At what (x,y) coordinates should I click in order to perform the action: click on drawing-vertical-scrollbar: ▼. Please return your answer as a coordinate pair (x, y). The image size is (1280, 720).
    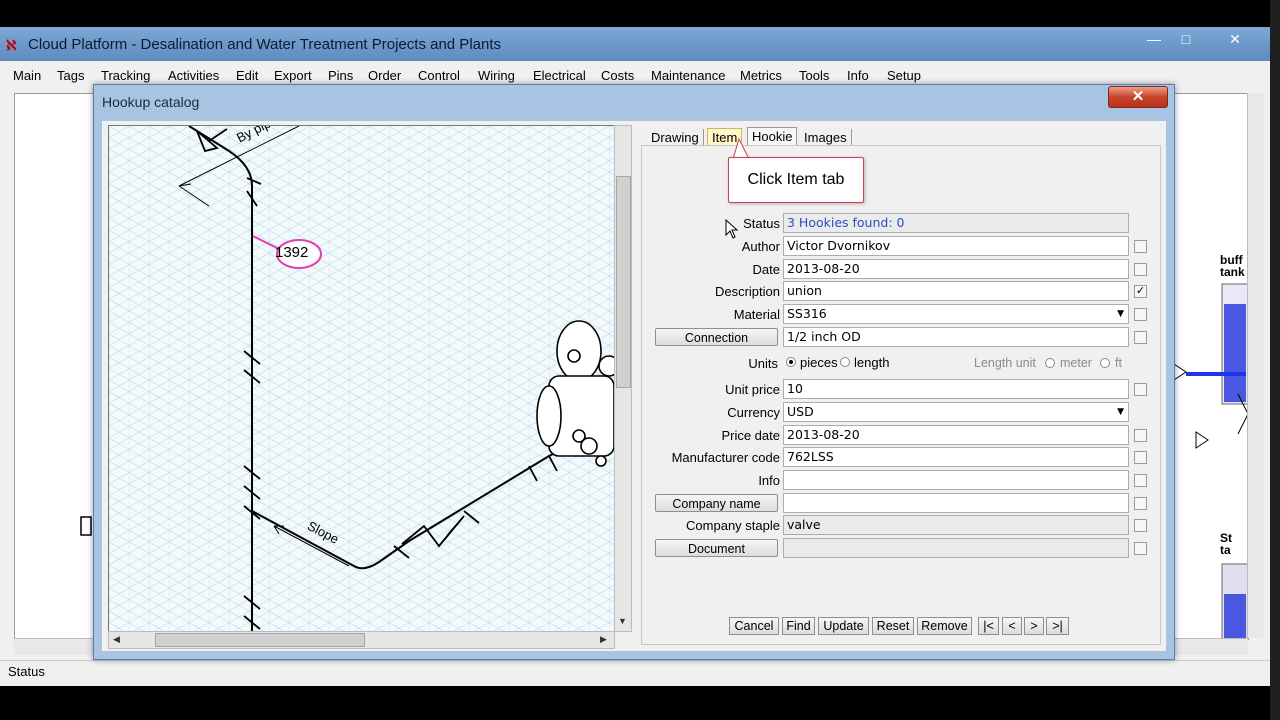
    Looking at the image, I should click on (623, 378).